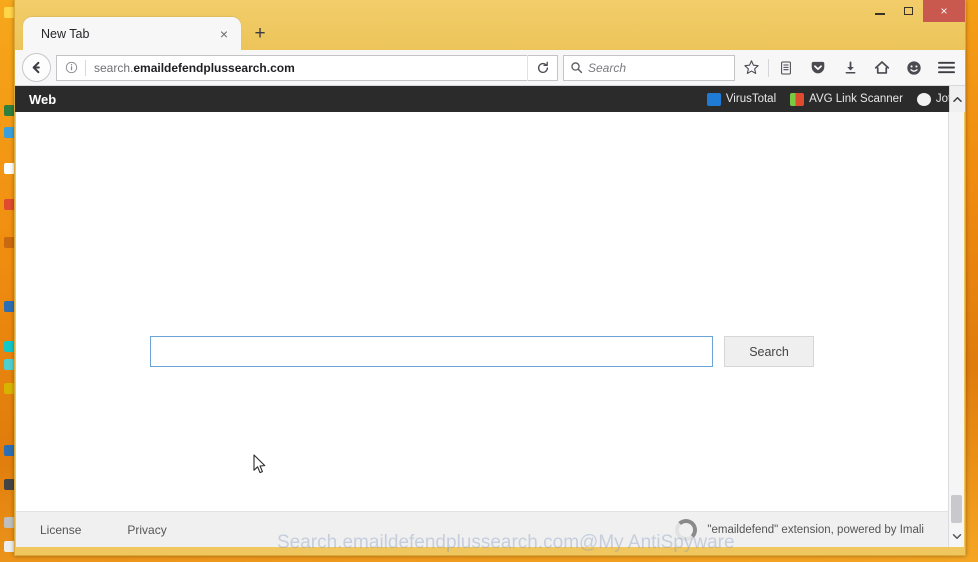 The image size is (978, 562). Describe the element at coordinates (65, 33) in the screenshot. I see `tab-title: New Tab` at that location.